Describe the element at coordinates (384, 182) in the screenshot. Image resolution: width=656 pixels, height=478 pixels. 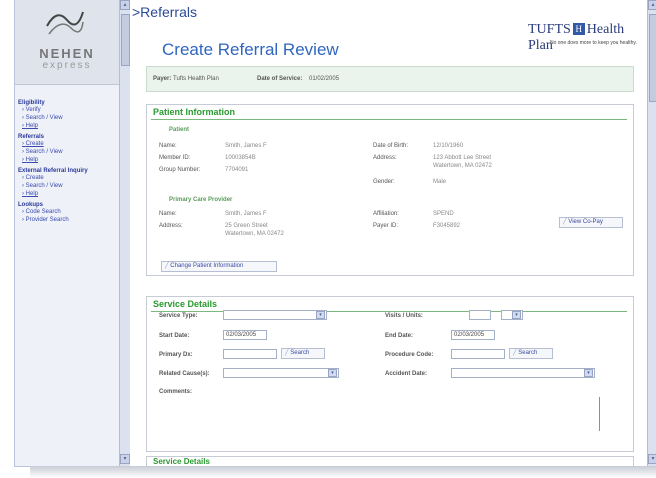
I see `gender-label: Gender:` at that location.